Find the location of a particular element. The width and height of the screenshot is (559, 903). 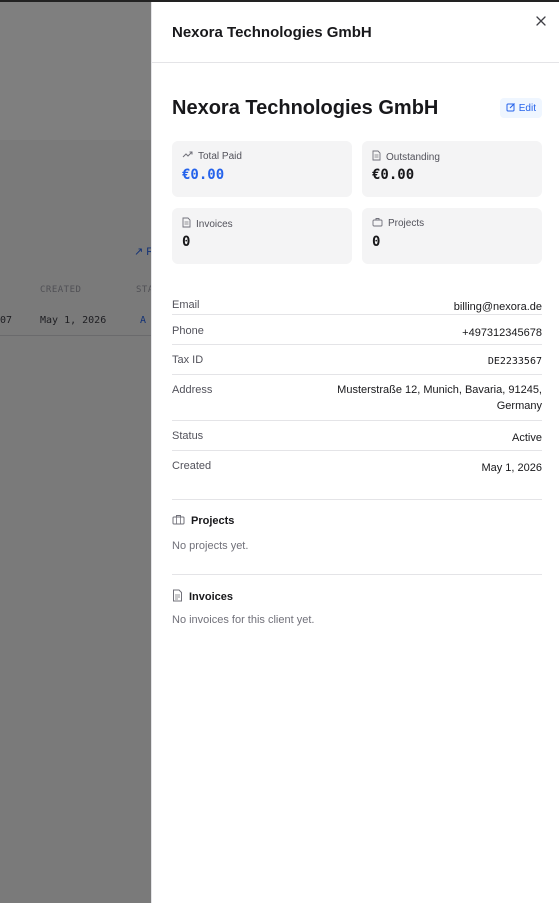

stat-card-total-paid: Total Paid €0.00 is located at coordinates (262, 169).